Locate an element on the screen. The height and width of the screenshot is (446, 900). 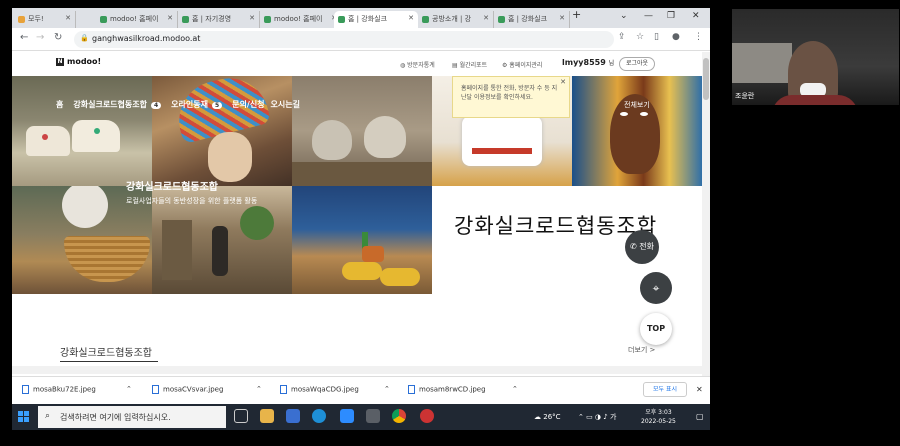
share-icon: ⇪ is located at coordinates (622, 37).